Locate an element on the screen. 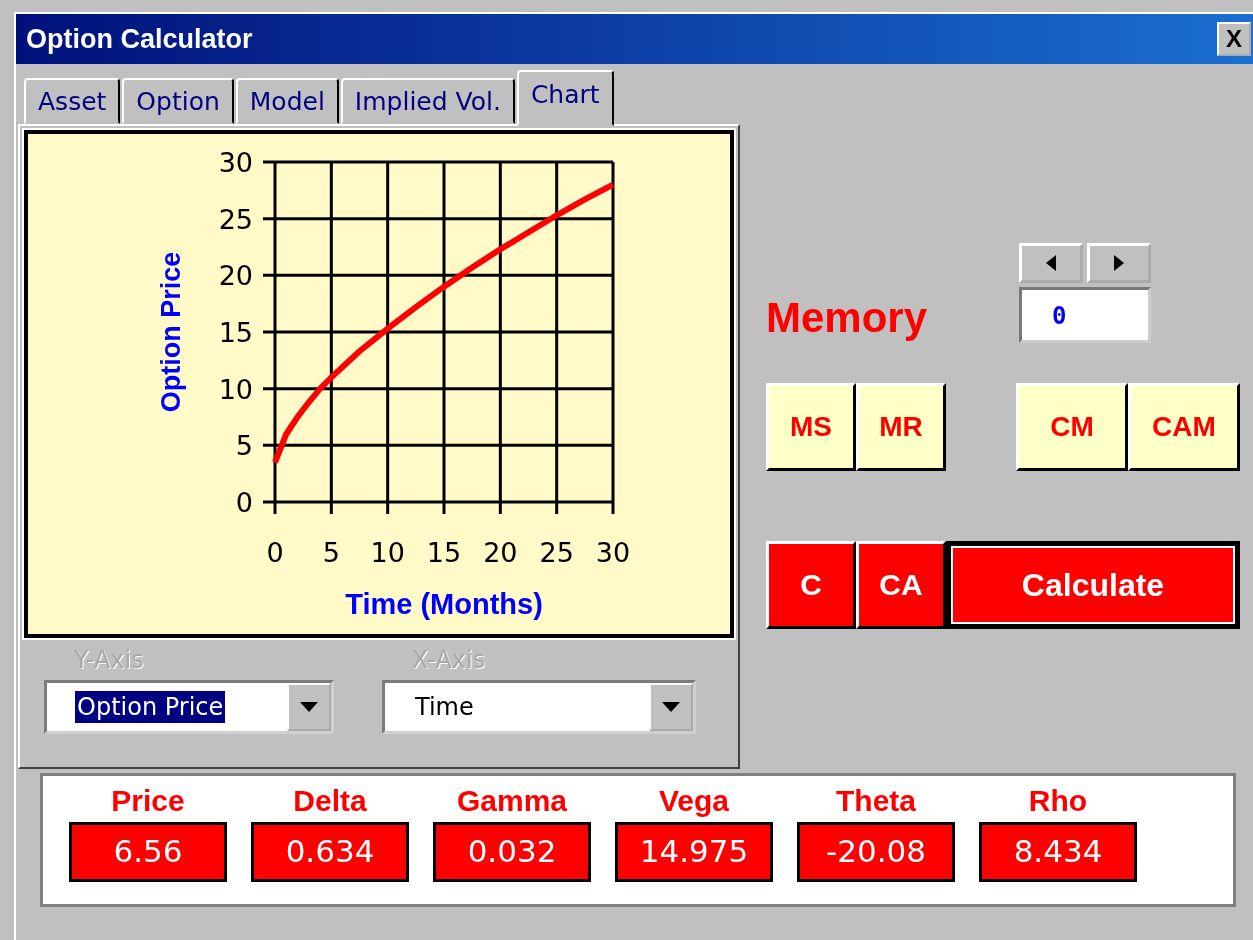 Image resolution: width=1253 pixels, height=940 pixels. y-tick-label: 5 is located at coordinates (244, 446).